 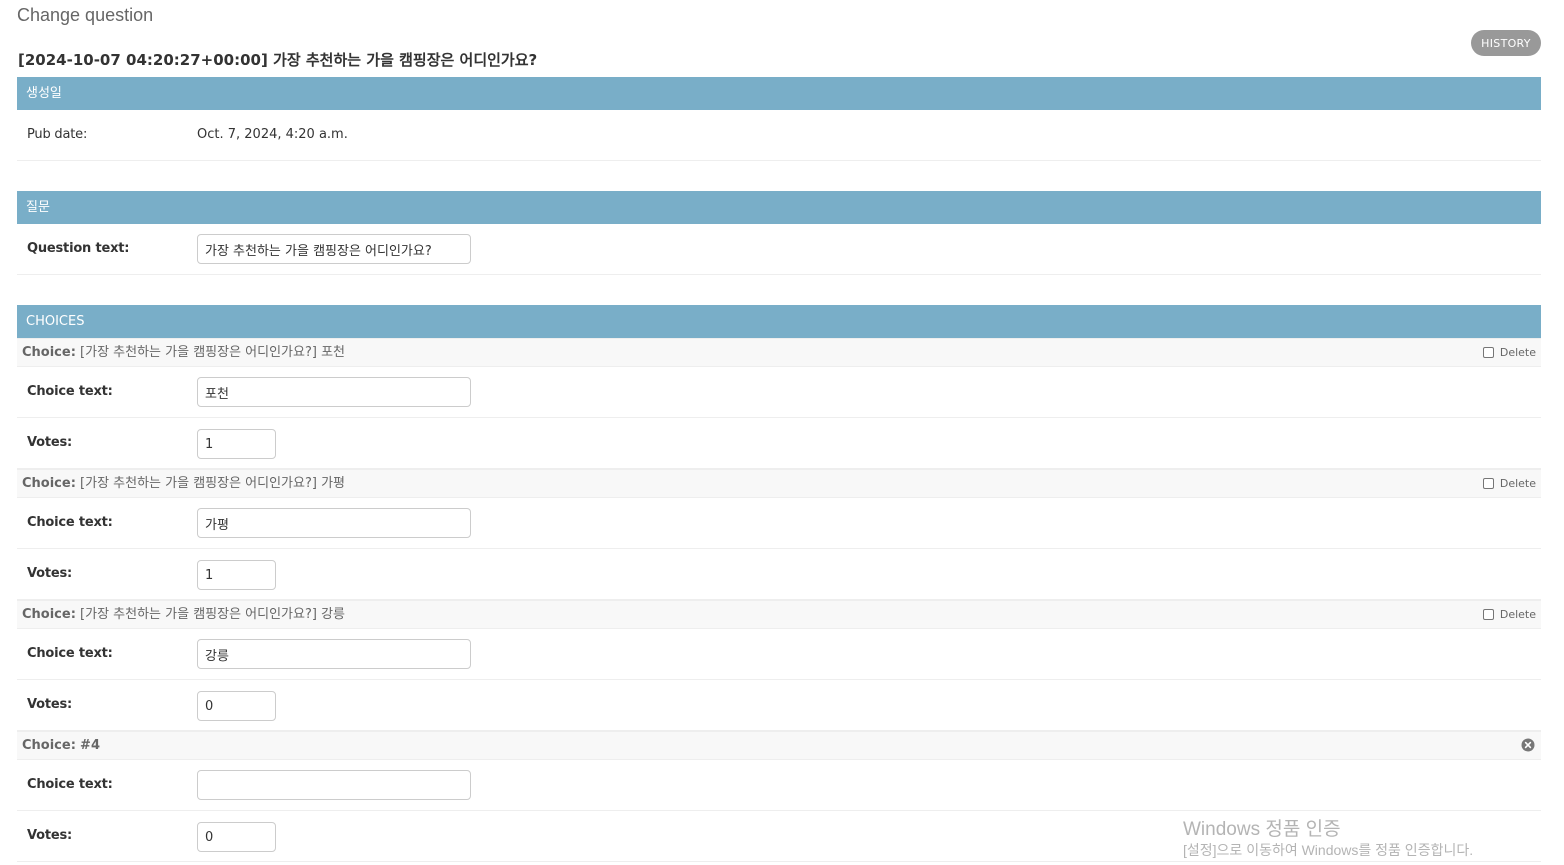 What do you see at coordinates (70, 784) in the screenshot?
I see `choice-4-text-label: Choice text:` at bounding box center [70, 784].